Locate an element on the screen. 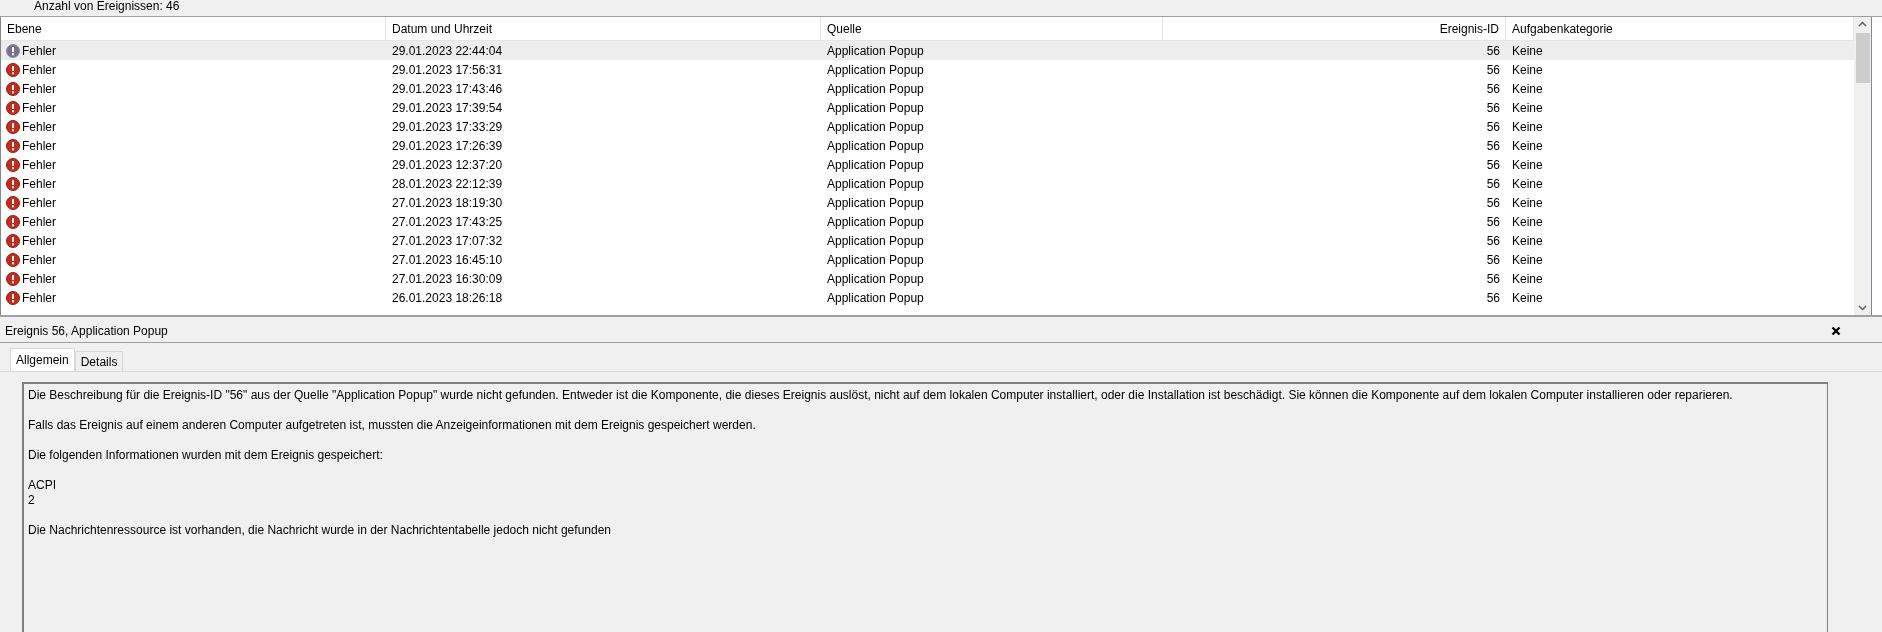 The width and height of the screenshot is (1882, 632). event-row: Fehler 29.01.2023 22:44:04 Application Popup 56 Keine is located at coordinates (927, 50).